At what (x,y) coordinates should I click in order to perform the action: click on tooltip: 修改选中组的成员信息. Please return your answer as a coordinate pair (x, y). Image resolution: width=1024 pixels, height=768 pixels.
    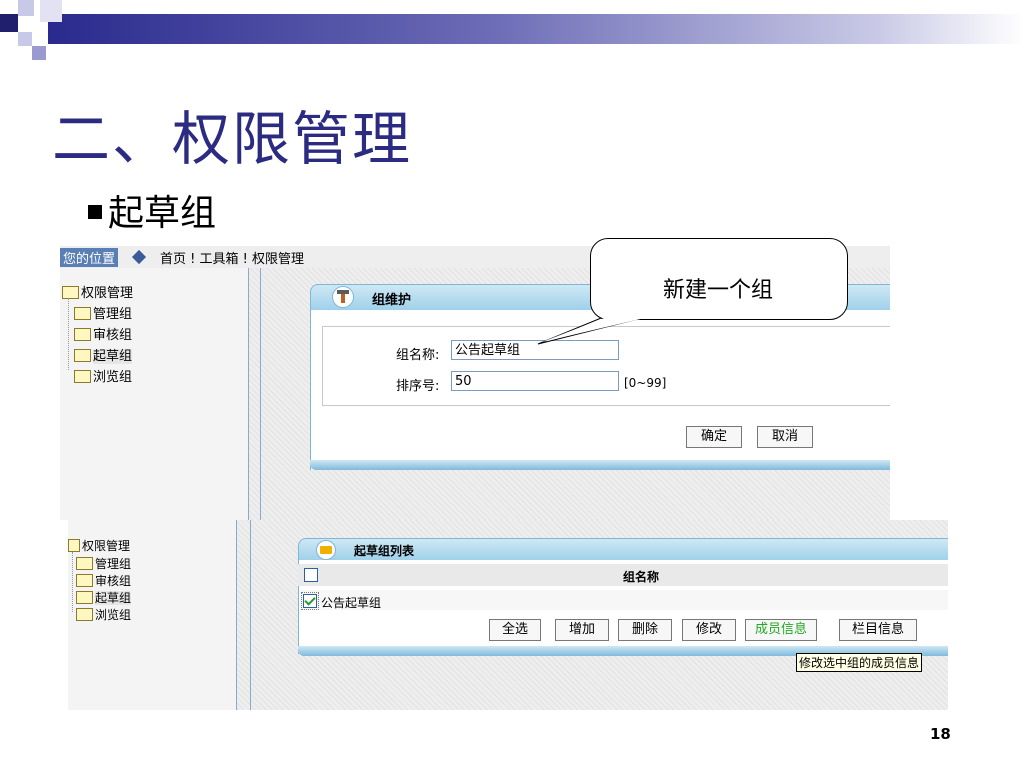
    Looking at the image, I should click on (859, 662).